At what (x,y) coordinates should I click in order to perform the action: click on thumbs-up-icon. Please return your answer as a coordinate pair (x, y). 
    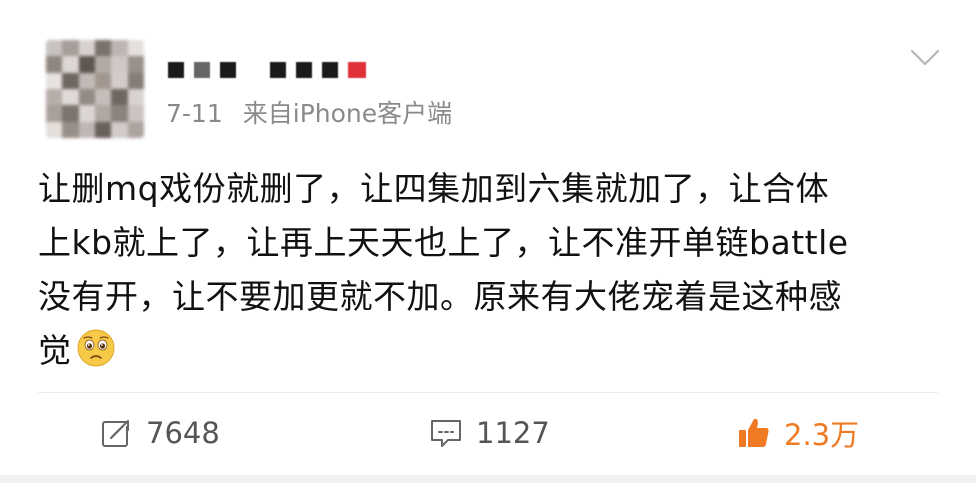
    Looking at the image, I should click on (754, 432).